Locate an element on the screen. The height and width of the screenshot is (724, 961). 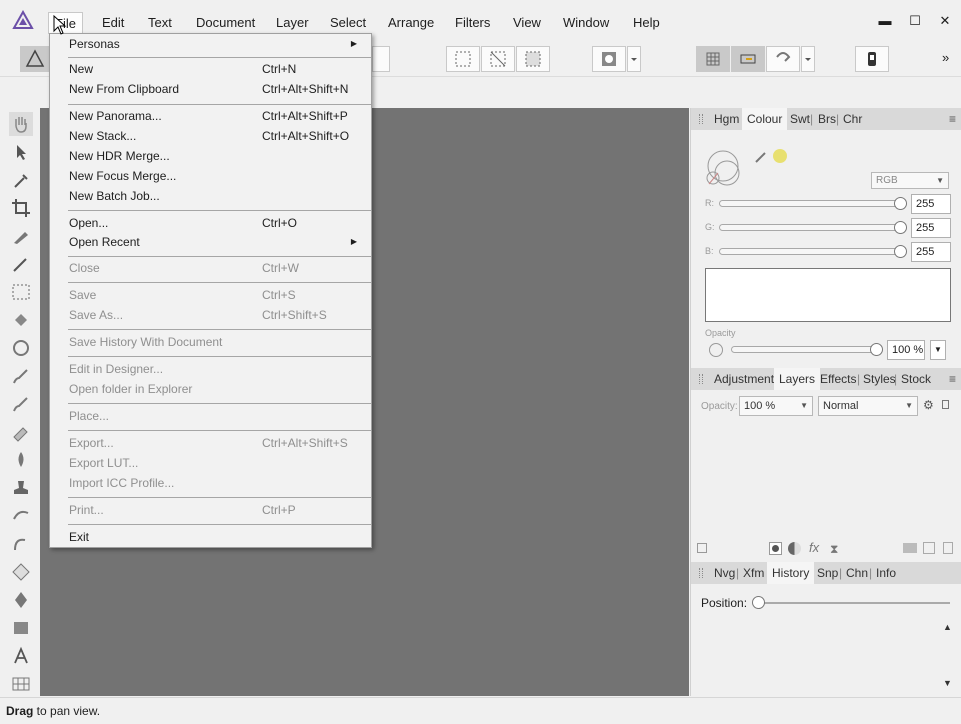
r-slider-knob is located at coordinates (900, 203).